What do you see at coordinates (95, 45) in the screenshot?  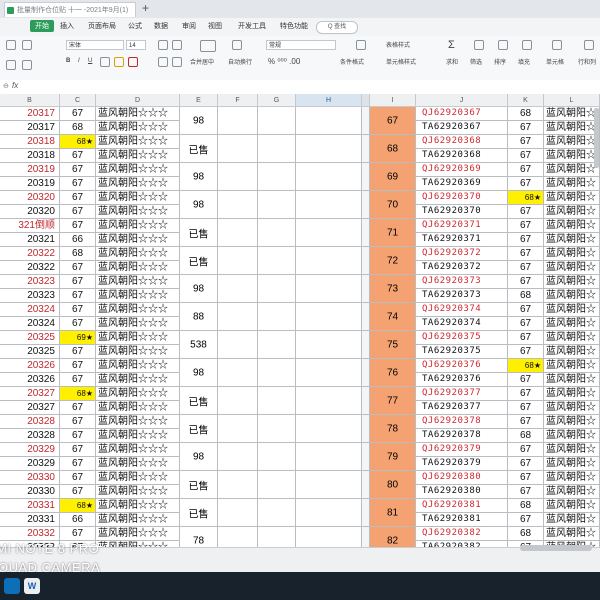 I see `font-name-select: 宋体` at bounding box center [95, 45].